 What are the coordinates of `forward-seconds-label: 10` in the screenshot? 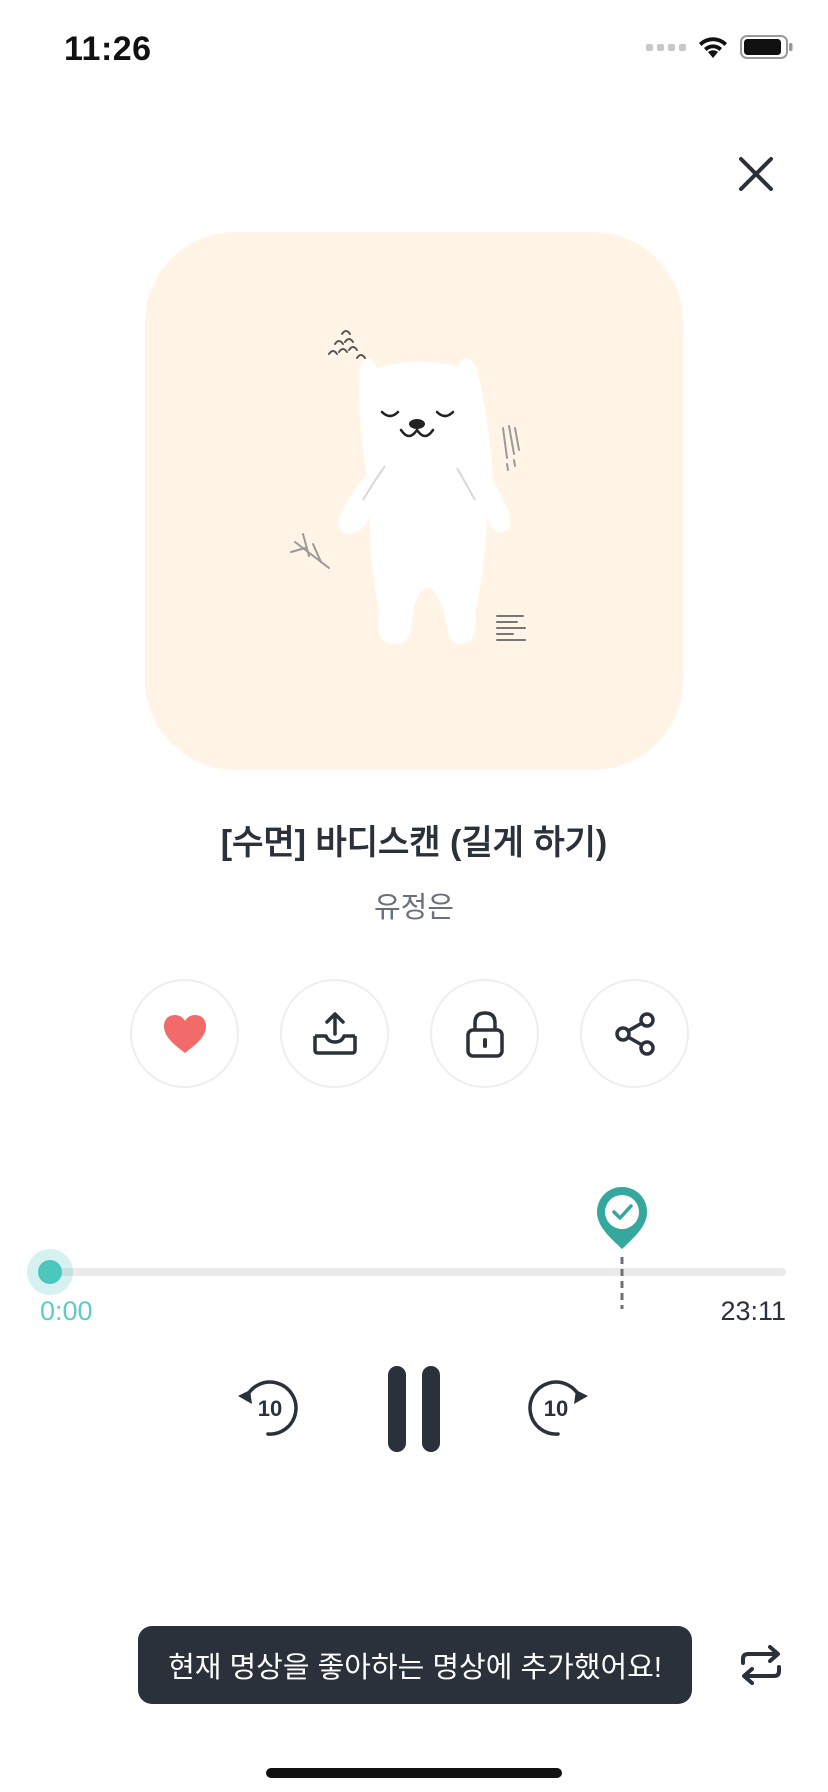 It's located at (556, 1408).